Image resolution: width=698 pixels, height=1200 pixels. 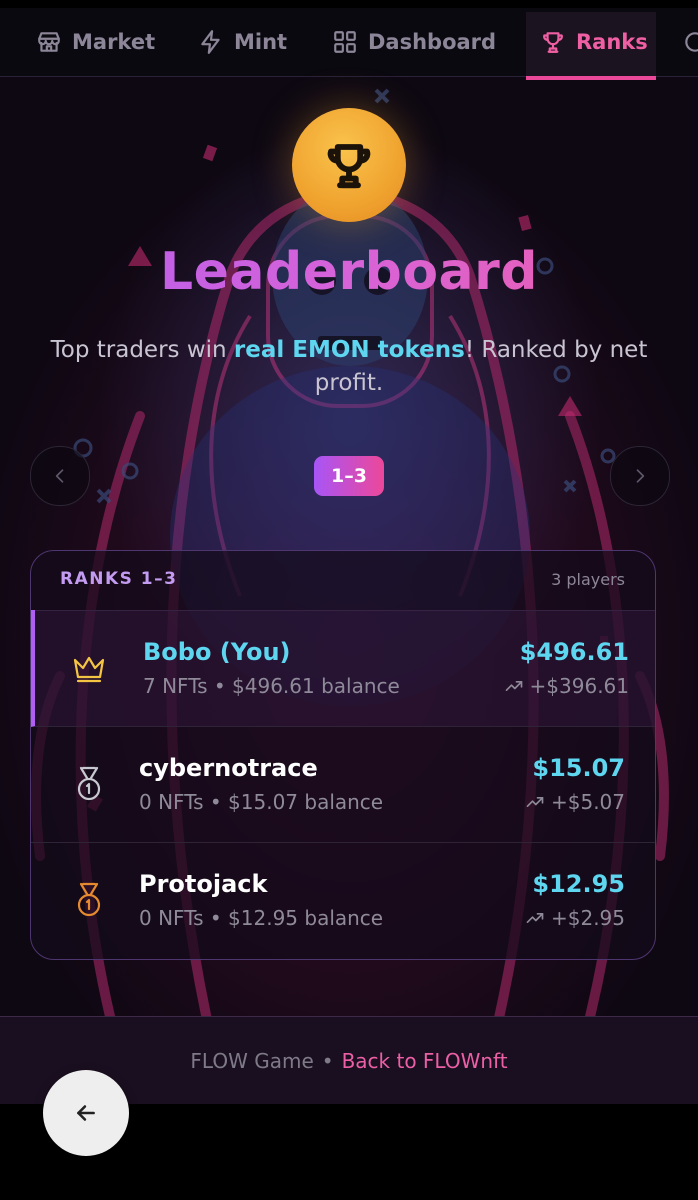 I want to click on page-indicator: 1–3, so click(x=349, y=476).